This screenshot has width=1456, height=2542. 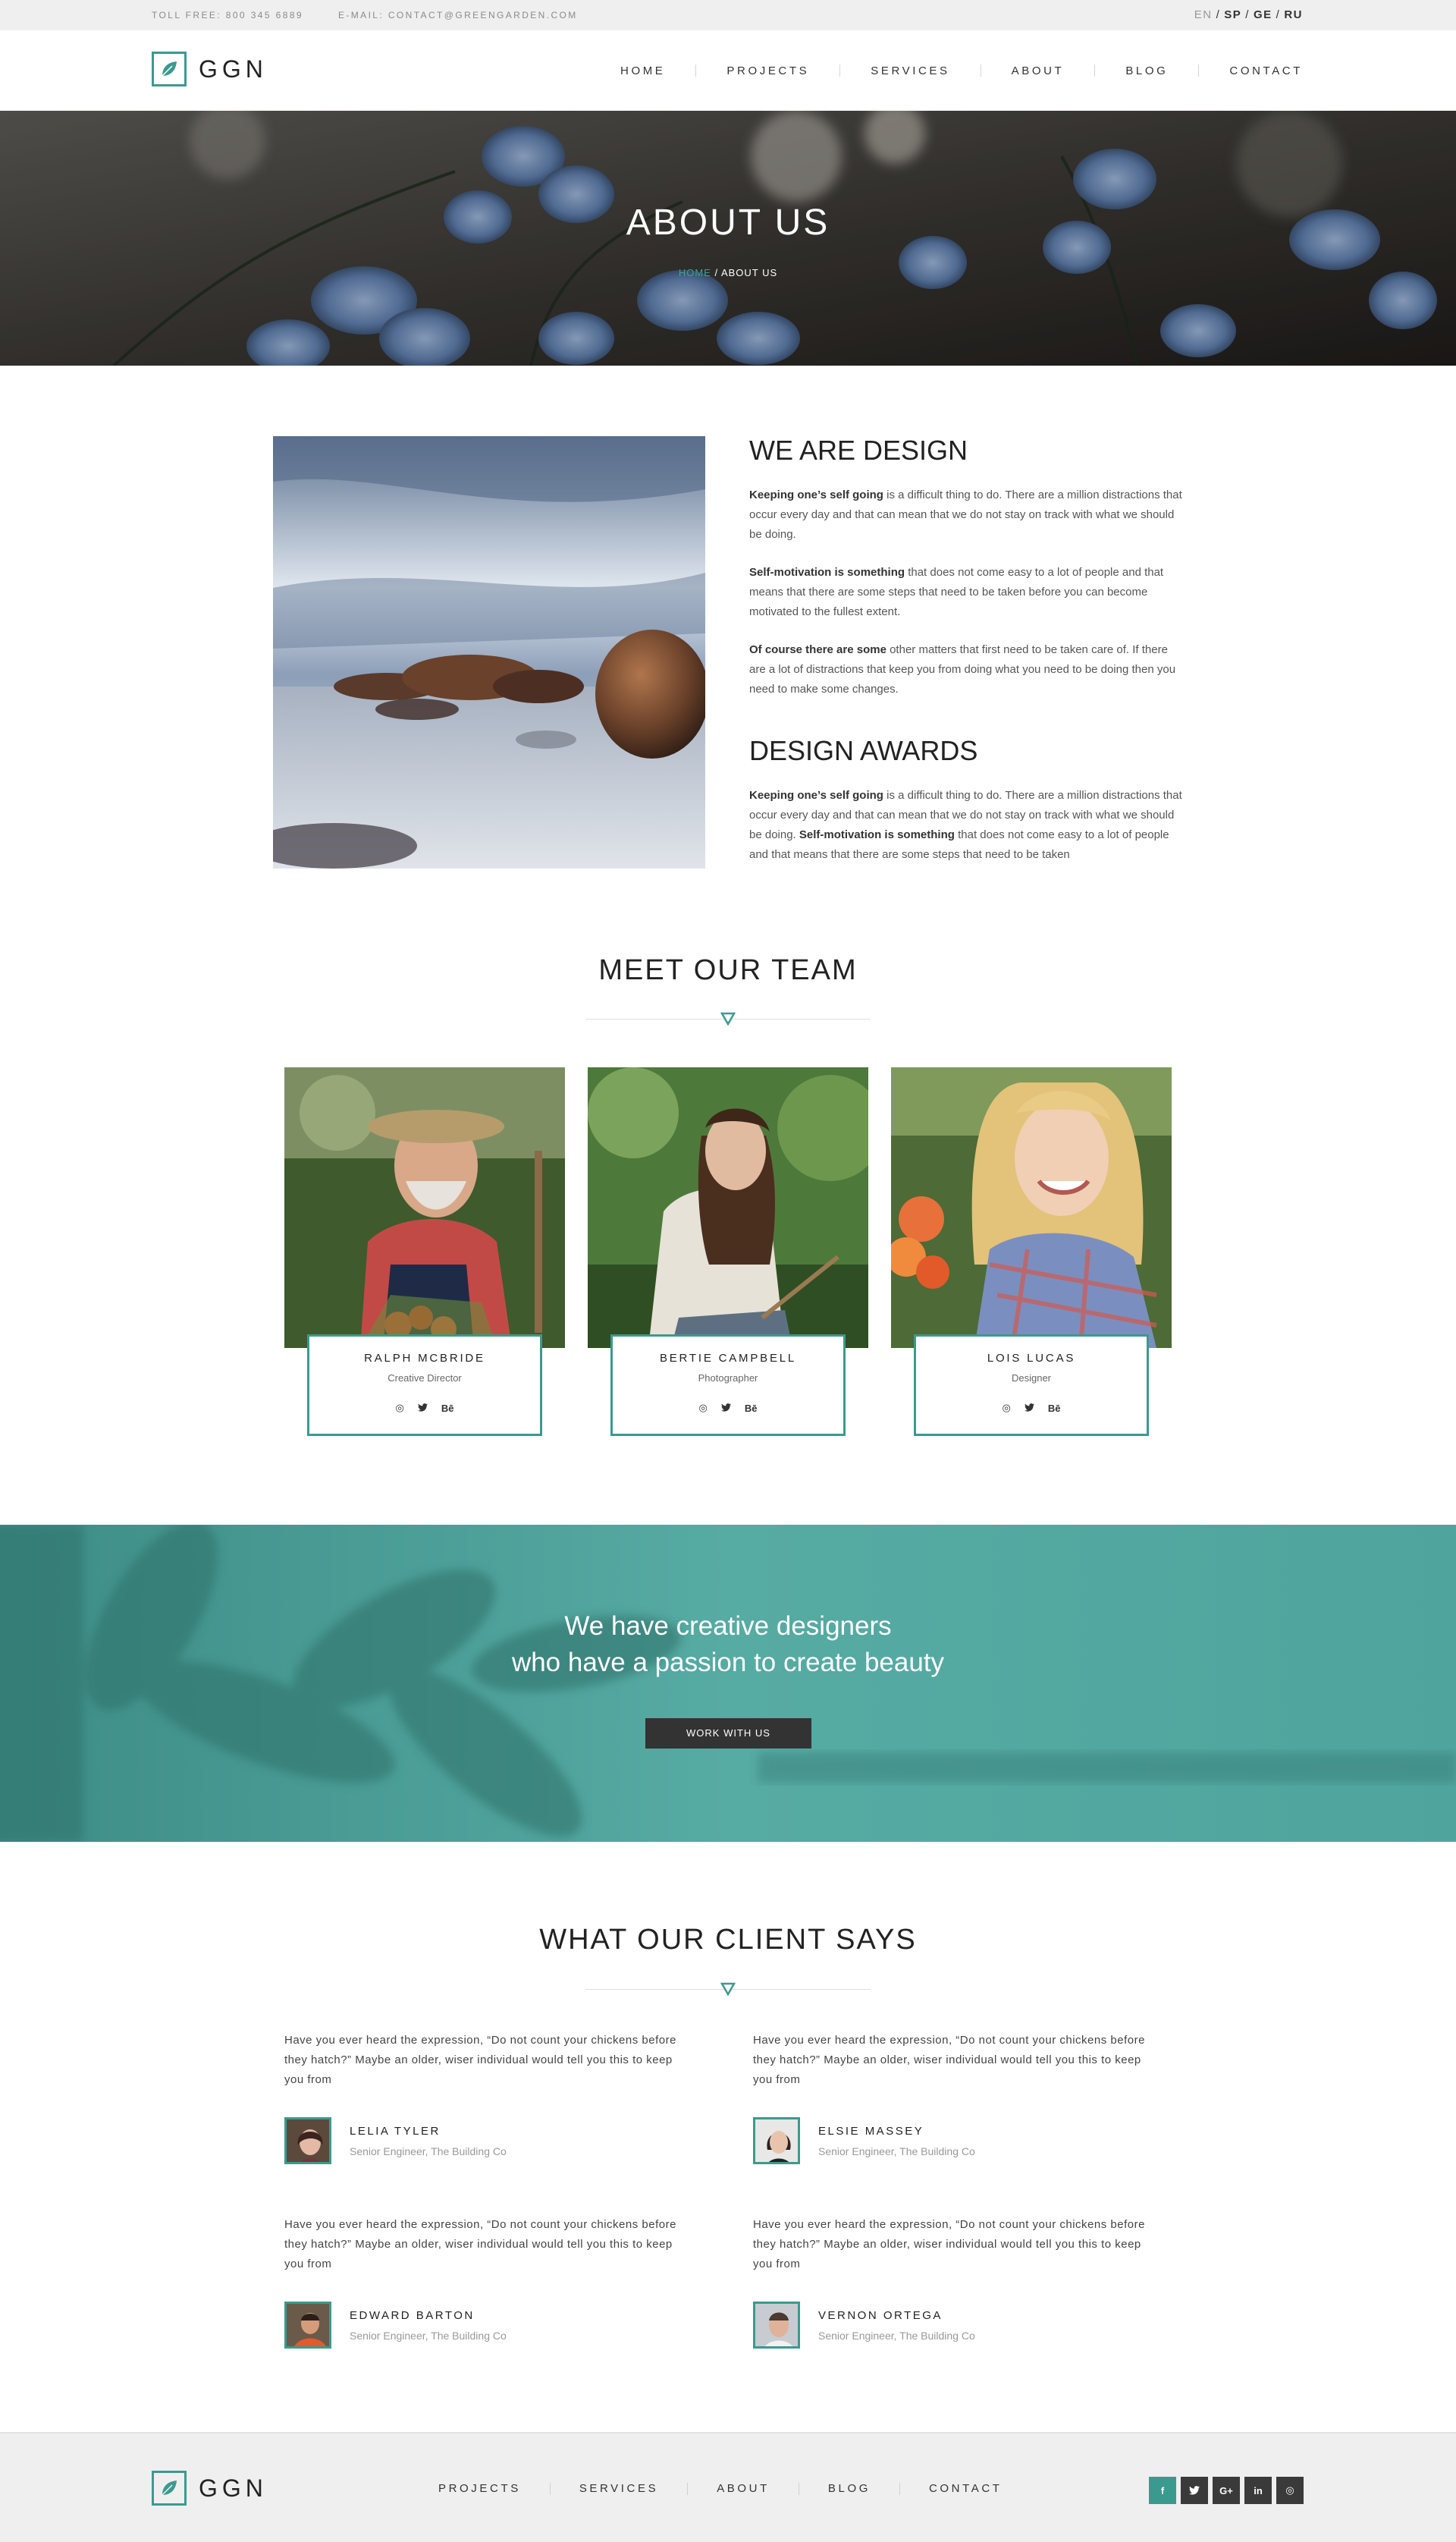 I want to click on team-member-card: BERTIE CAMPBELL Photographer ◎ Bē, so click(x=728, y=1253).